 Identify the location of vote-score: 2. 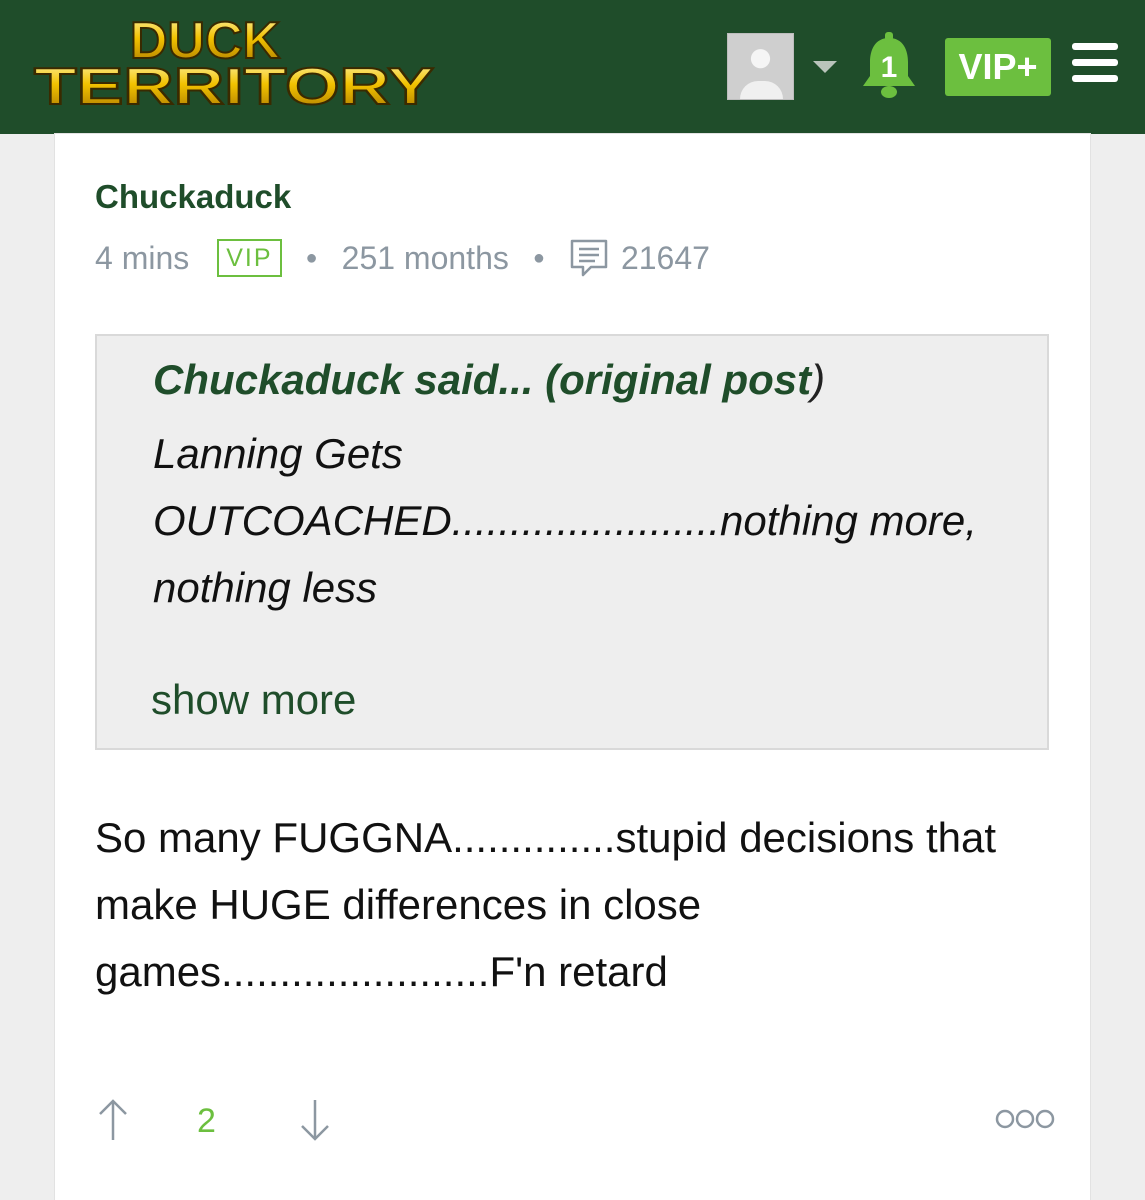
(206, 1121).